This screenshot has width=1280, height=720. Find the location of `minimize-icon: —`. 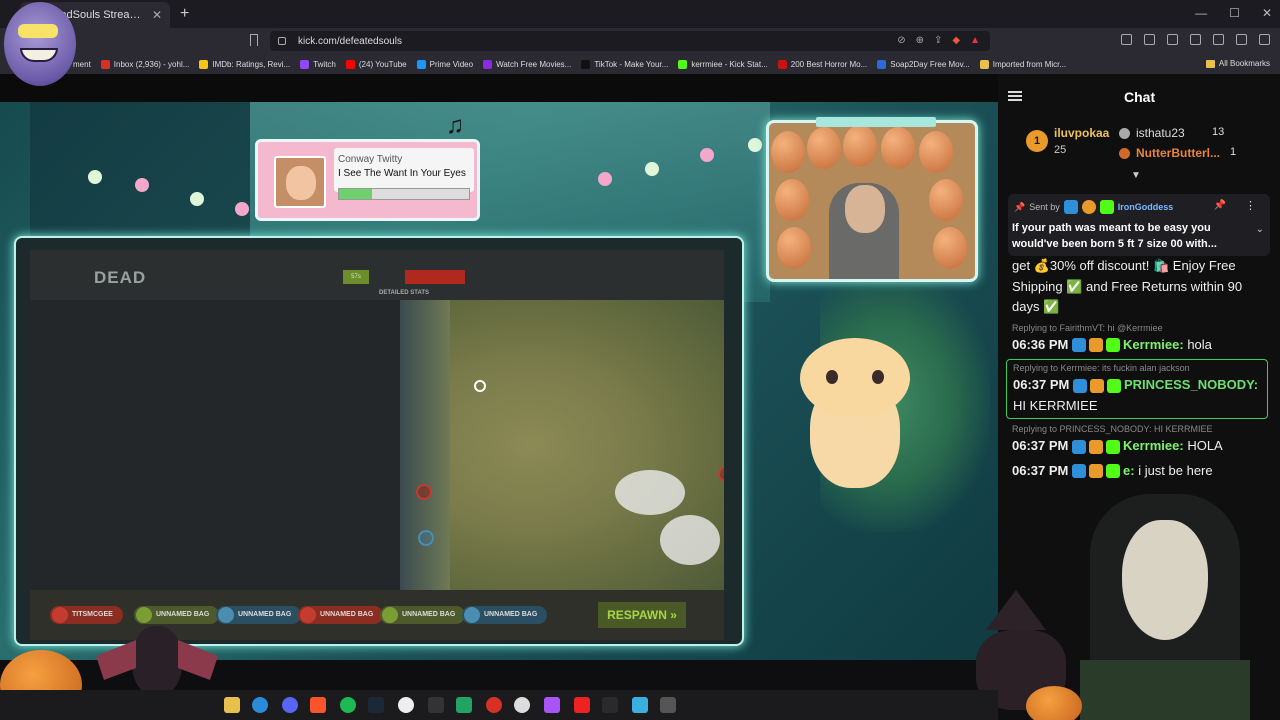

minimize-icon: — is located at coordinates (1201, 13).